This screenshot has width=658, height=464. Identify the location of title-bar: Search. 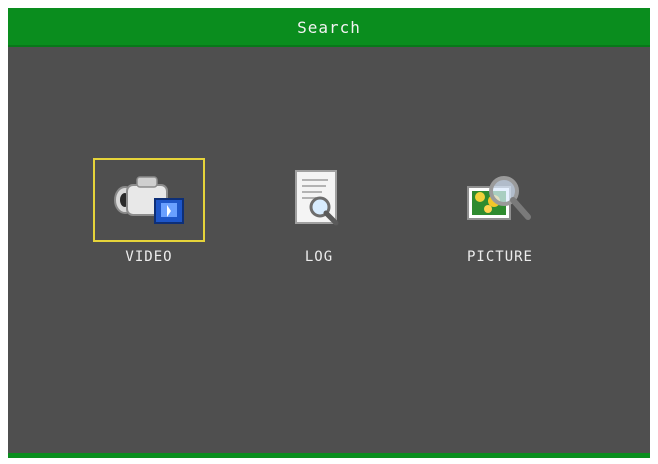
(329, 27).